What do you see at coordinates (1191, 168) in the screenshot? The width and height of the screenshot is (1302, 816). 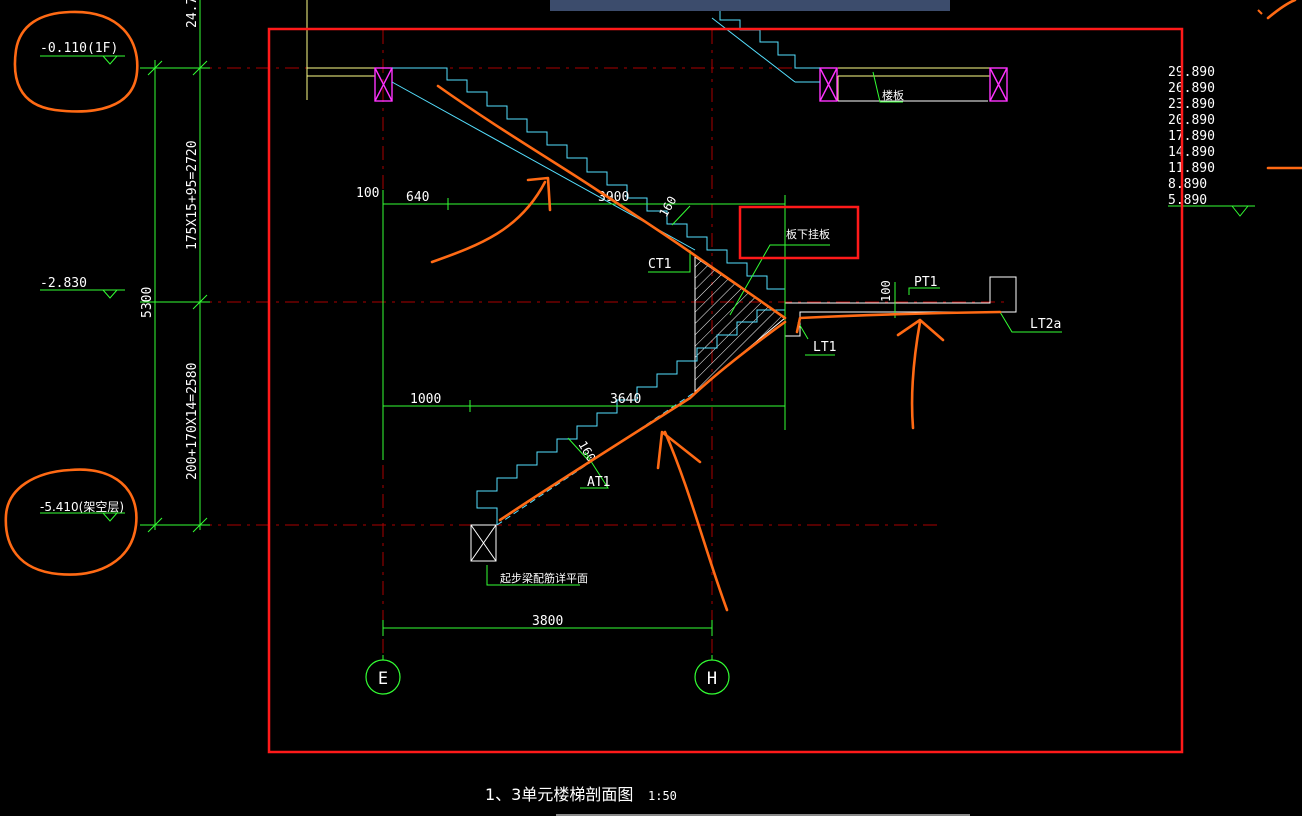 I see `right-level-7: 11.890` at bounding box center [1191, 168].